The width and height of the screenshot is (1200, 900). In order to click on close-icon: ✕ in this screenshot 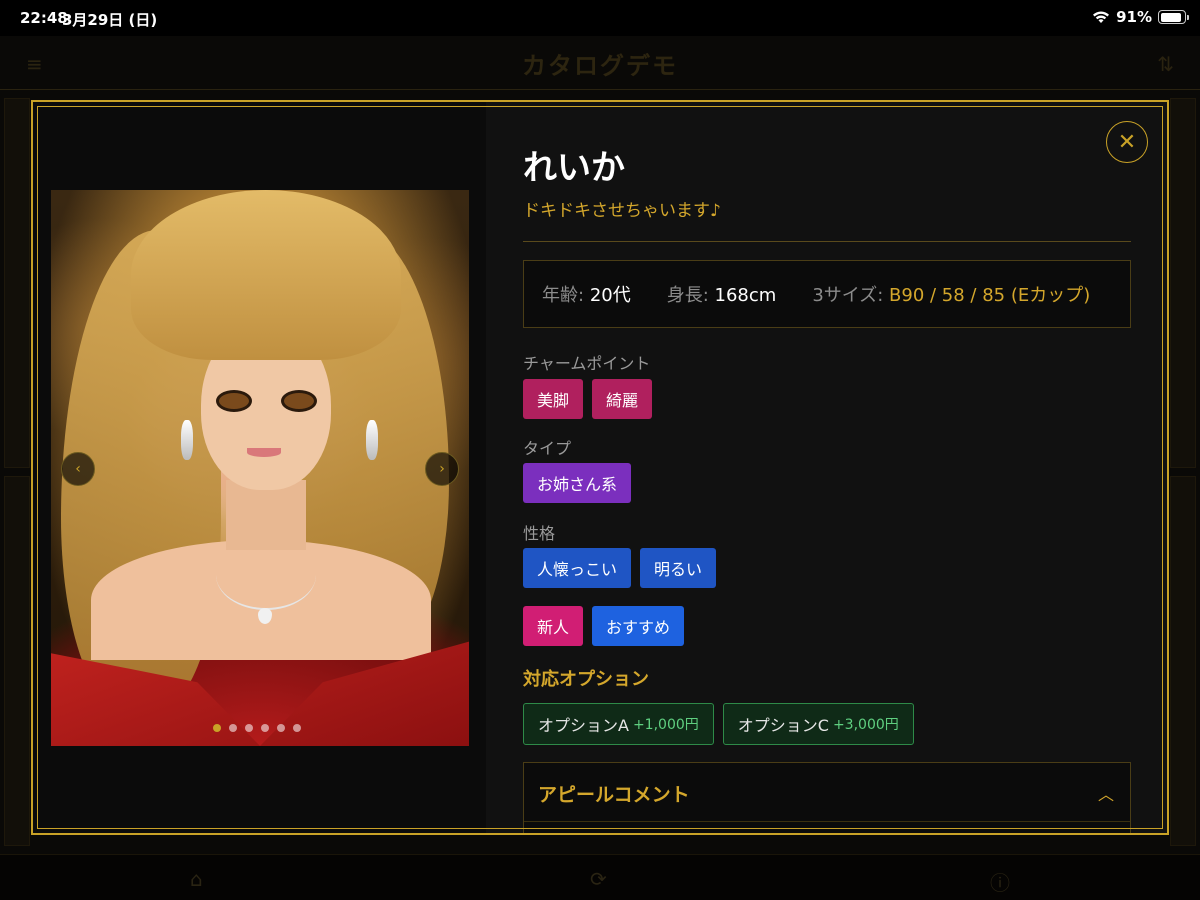, I will do `click(1127, 142)`.